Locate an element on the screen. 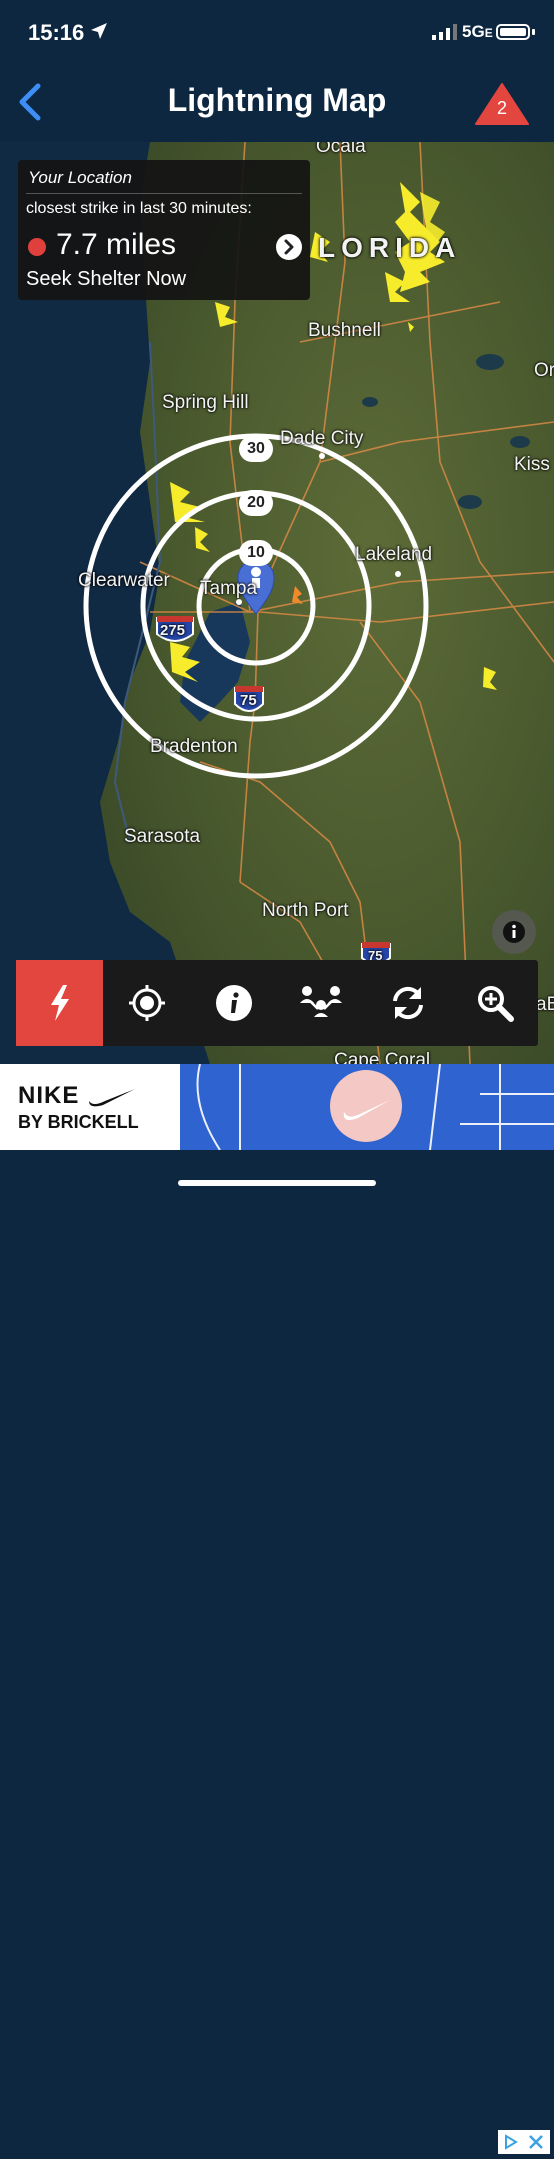  map-label-ocala: Ocala is located at coordinates (341, 149).